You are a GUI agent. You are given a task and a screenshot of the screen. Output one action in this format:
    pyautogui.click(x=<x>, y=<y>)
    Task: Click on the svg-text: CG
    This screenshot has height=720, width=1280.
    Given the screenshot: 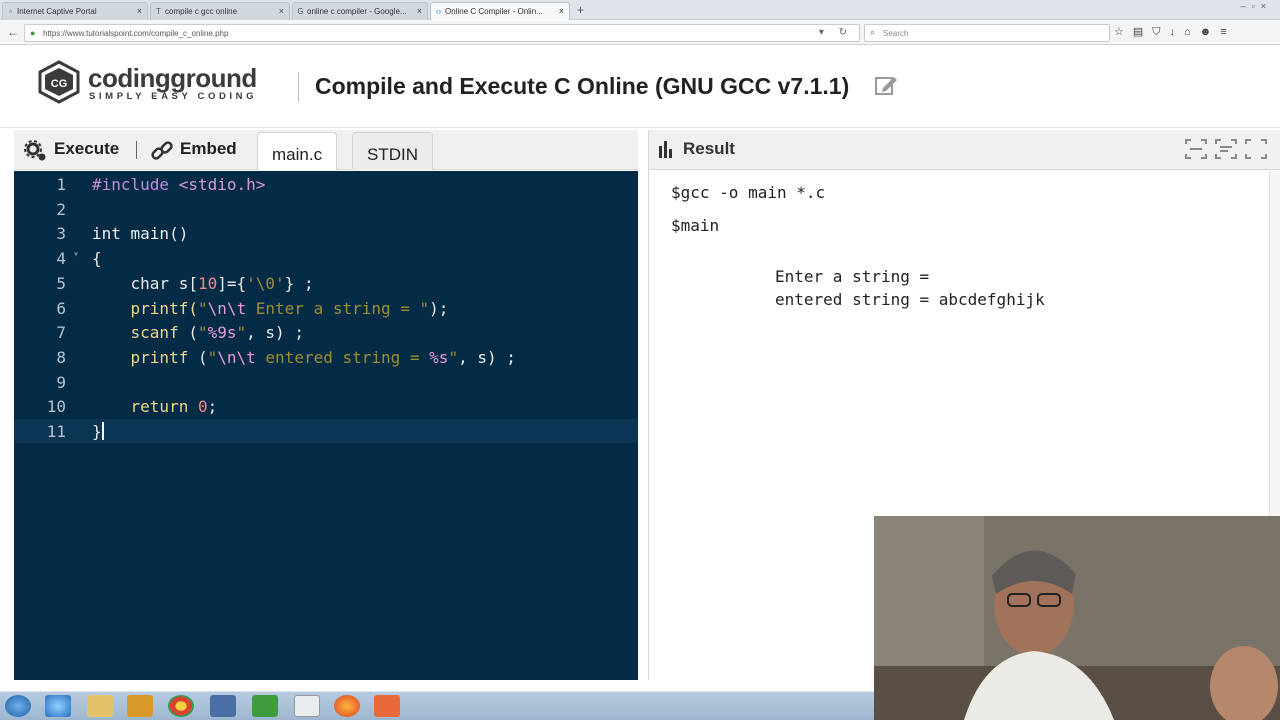 What is the action you would take?
    pyautogui.click(x=59, y=84)
    